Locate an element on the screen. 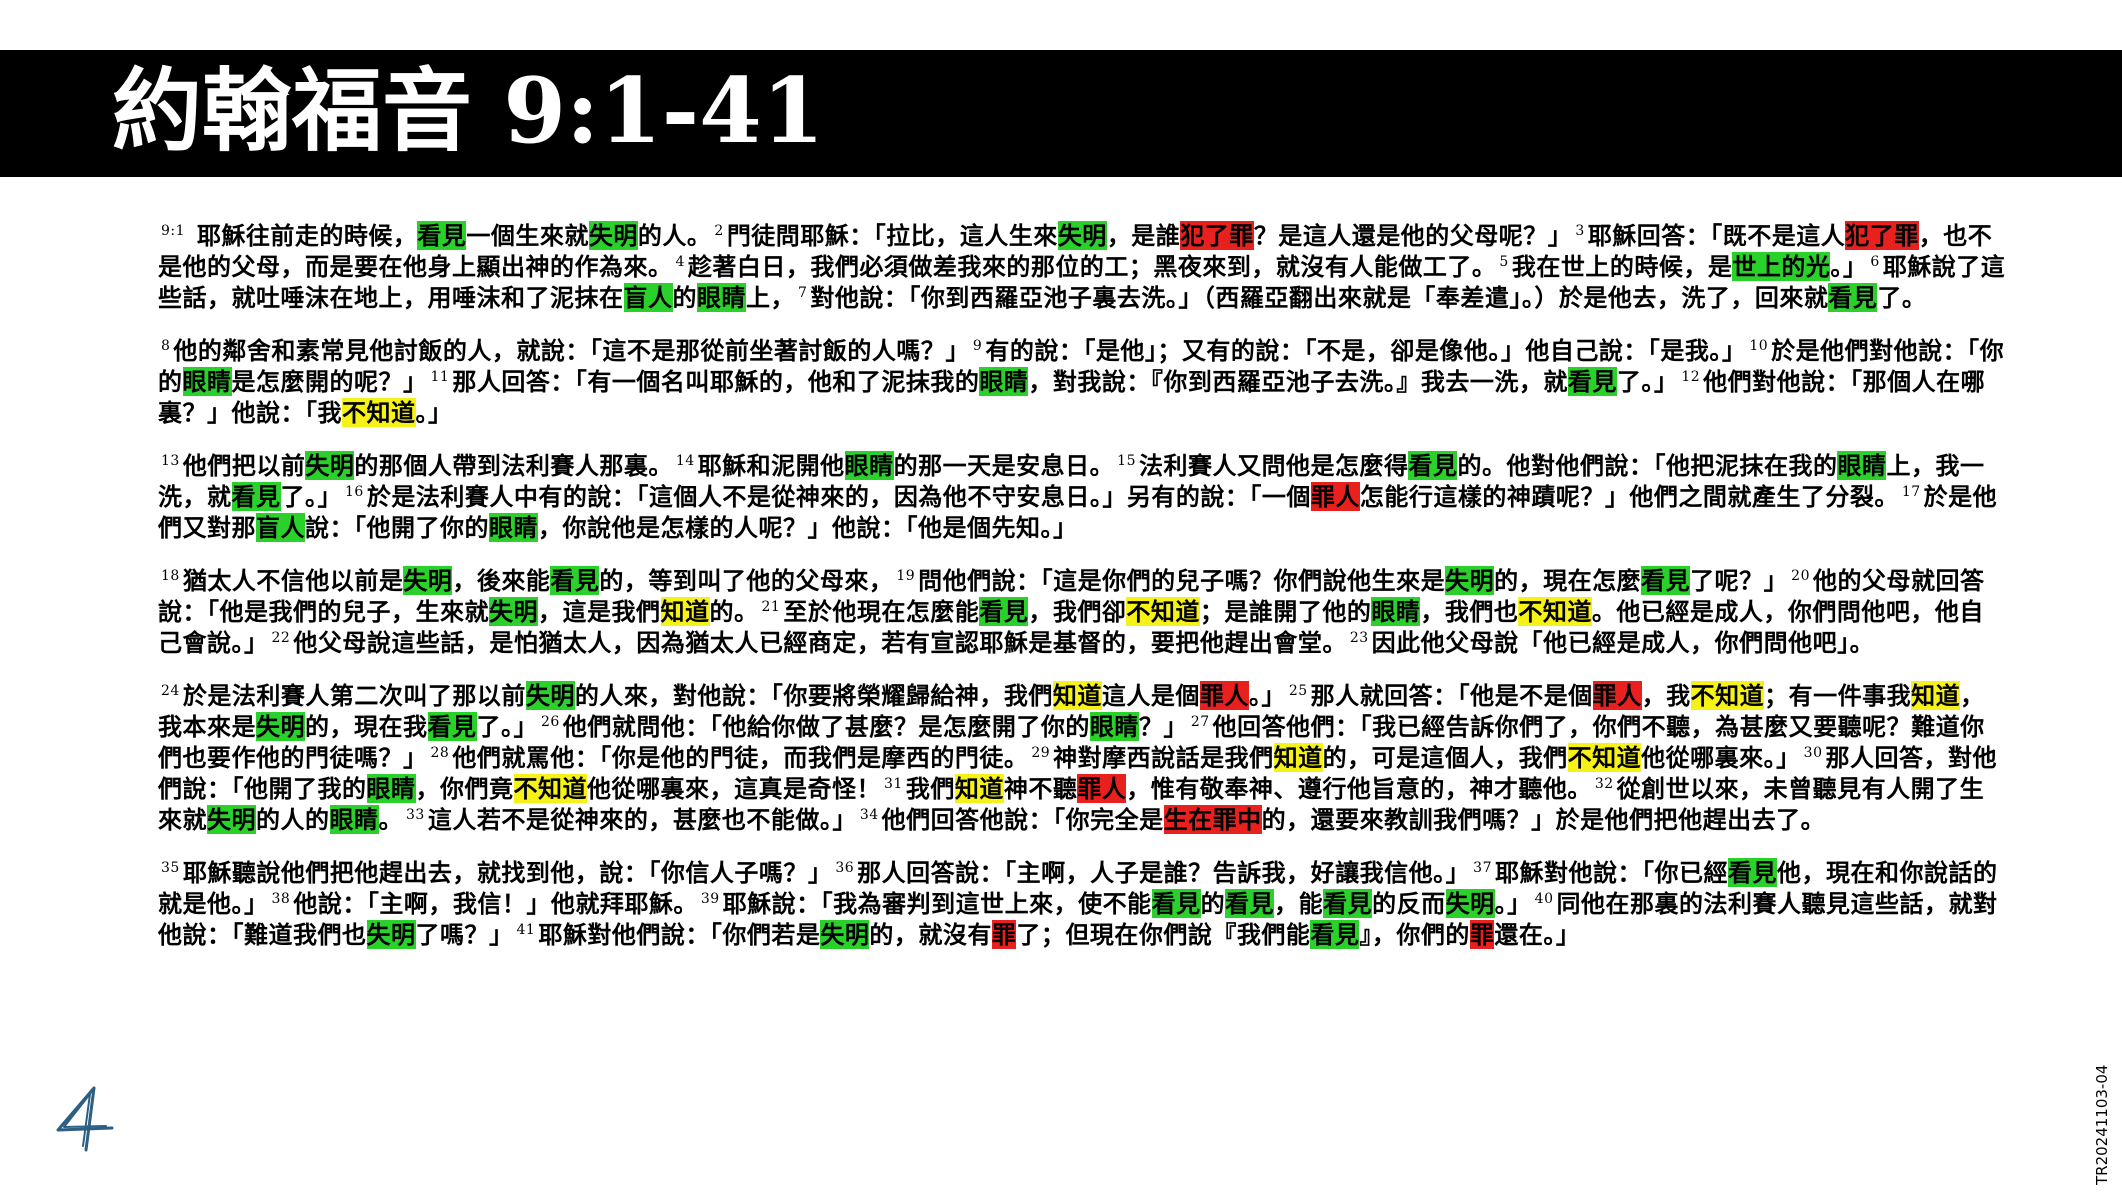 This screenshot has width=2122, height=1194. verse-number: 16 is located at coordinates (354, 492).